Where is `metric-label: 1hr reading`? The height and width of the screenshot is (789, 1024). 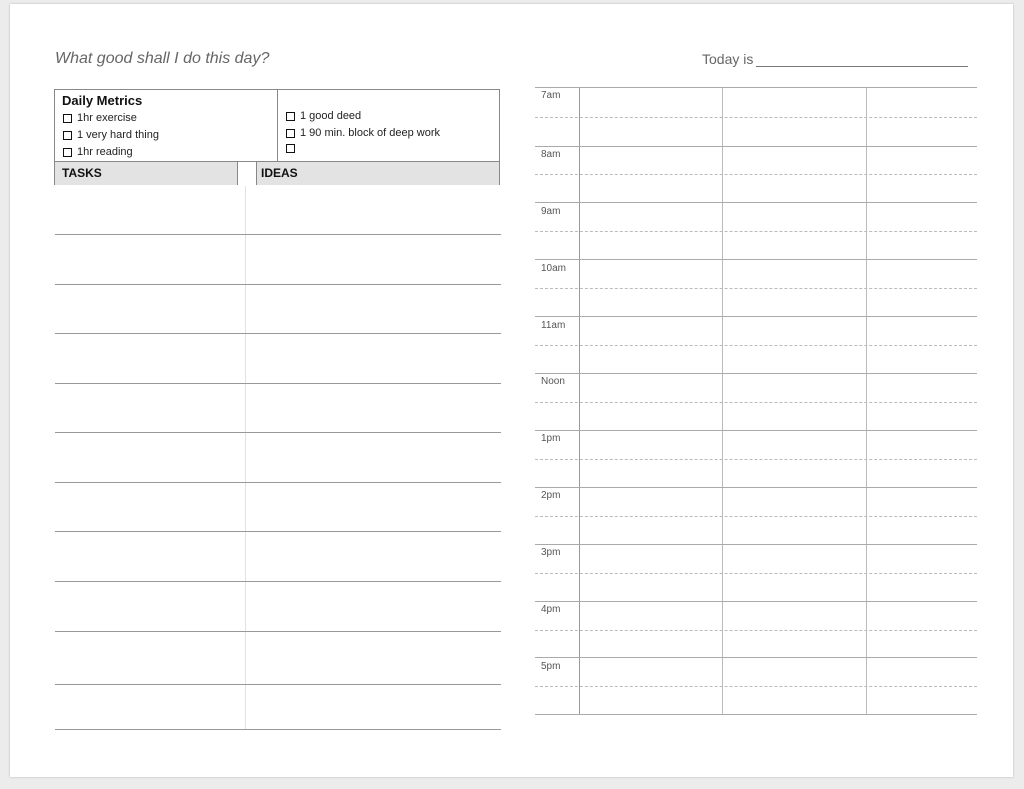 metric-label: 1hr reading is located at coordinates (105, 152).